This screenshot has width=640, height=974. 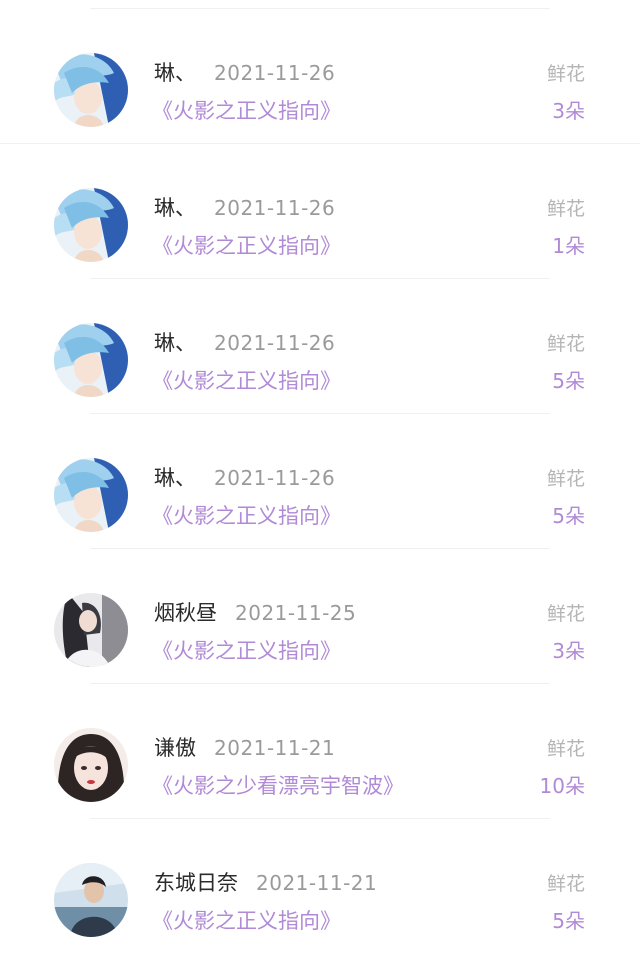 What do you see at coordinates (175, 747) in the screenshot?
I see `user-name: 谦傲` at bounding box center [175, 747].